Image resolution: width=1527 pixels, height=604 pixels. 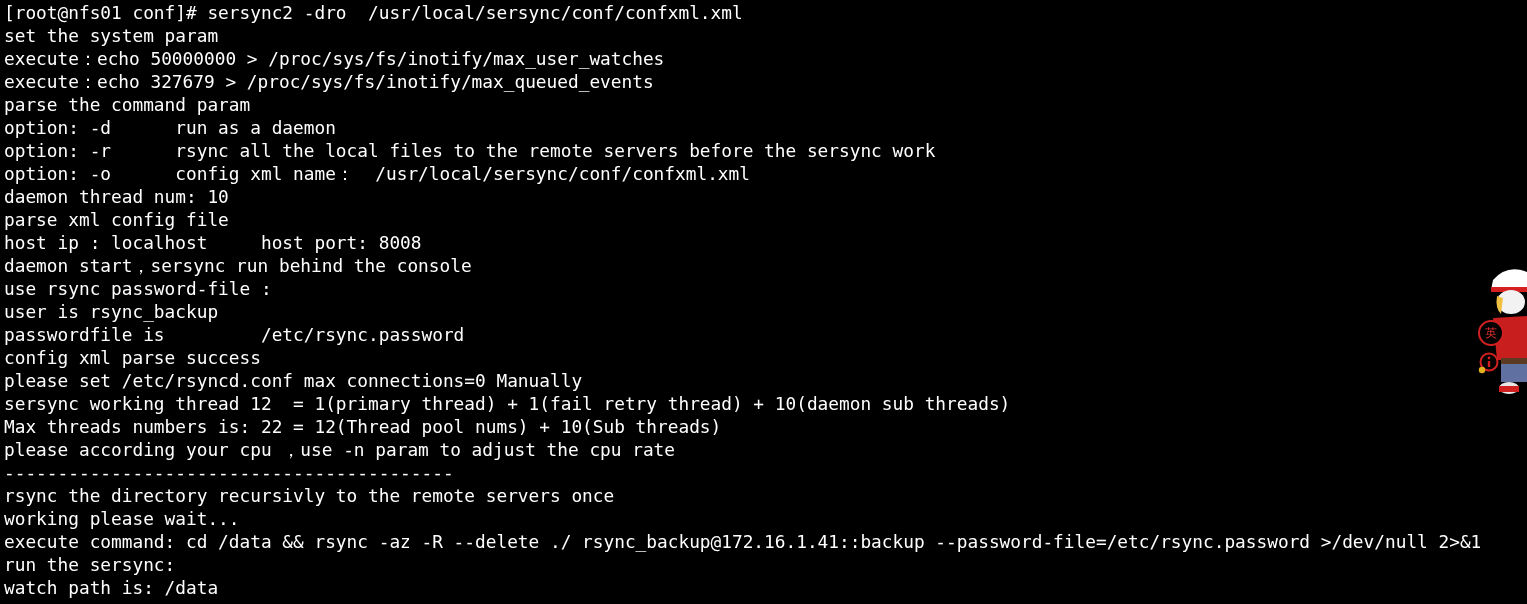 What do you see at coordinates (470, 150) in the screenshot?
I see `terminal-line: option: -r rsync all the local files to the remote servers before the sersync work` at bounding box center [470, 150].